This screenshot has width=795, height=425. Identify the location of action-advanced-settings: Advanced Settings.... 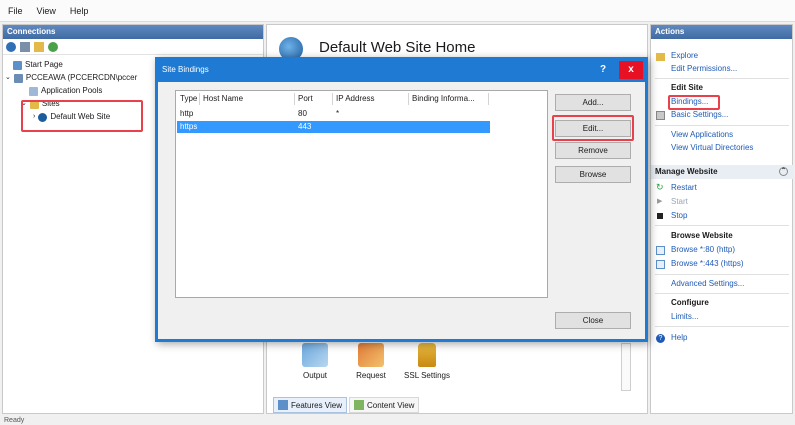
(722, 283).